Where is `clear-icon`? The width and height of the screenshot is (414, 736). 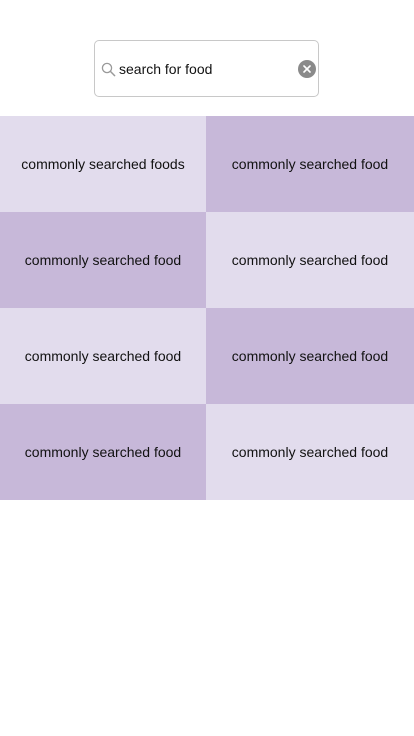 clear-icon is located at coordinates (307, 69).